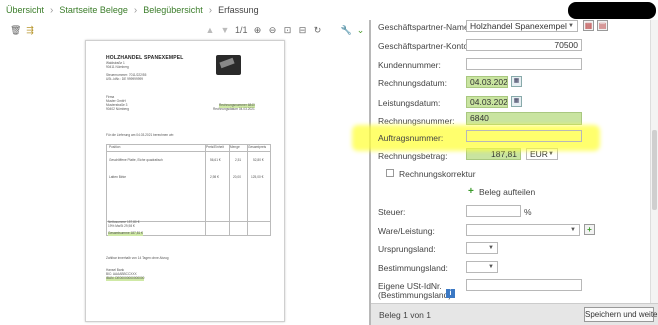 The height and width of the screenshot is (325, 658). I want to click on row-description: Latten Birke, so click(118, 177).